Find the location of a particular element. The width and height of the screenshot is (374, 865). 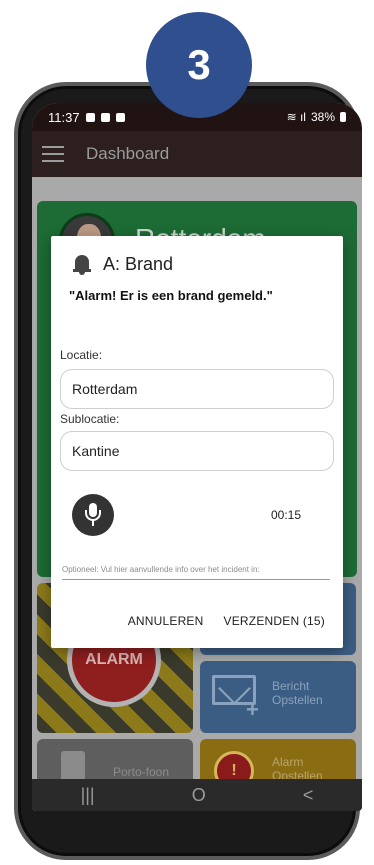

page-title: Dashboard is located at coordinates (128, 153).